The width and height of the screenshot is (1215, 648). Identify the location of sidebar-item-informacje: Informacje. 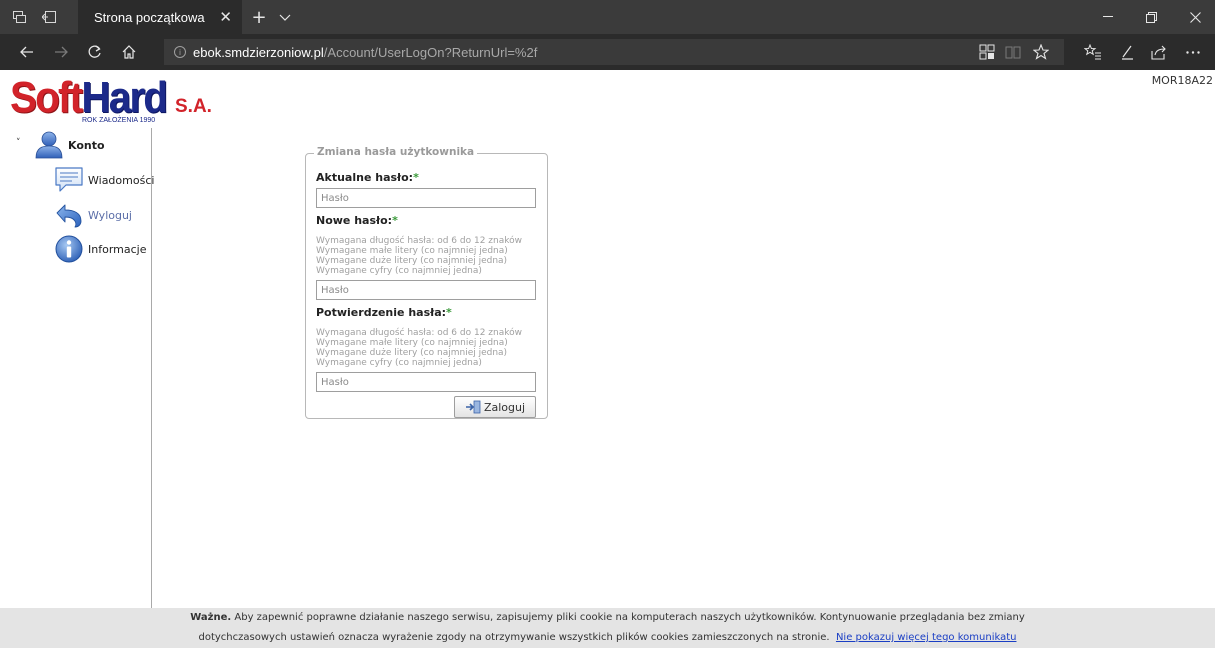
(100, 249).